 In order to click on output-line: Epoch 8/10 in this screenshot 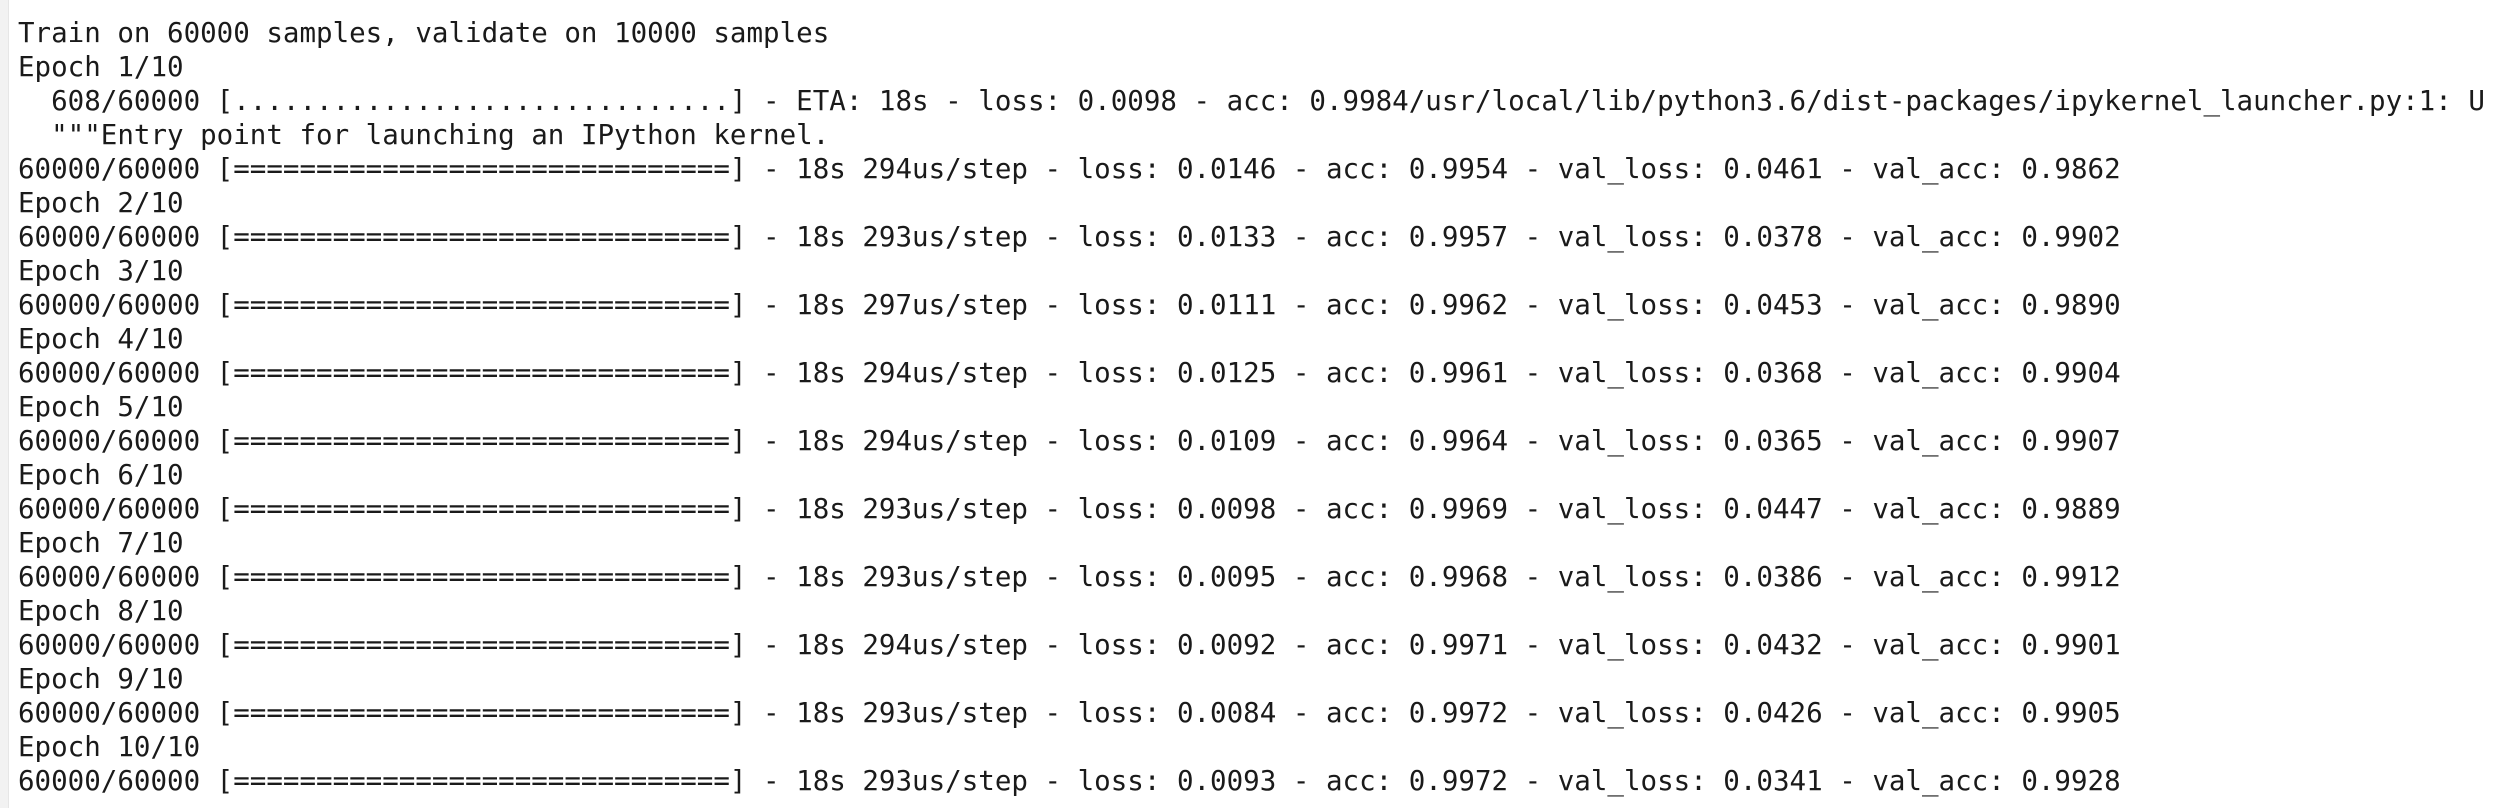, I will do `click(101, 611)`.